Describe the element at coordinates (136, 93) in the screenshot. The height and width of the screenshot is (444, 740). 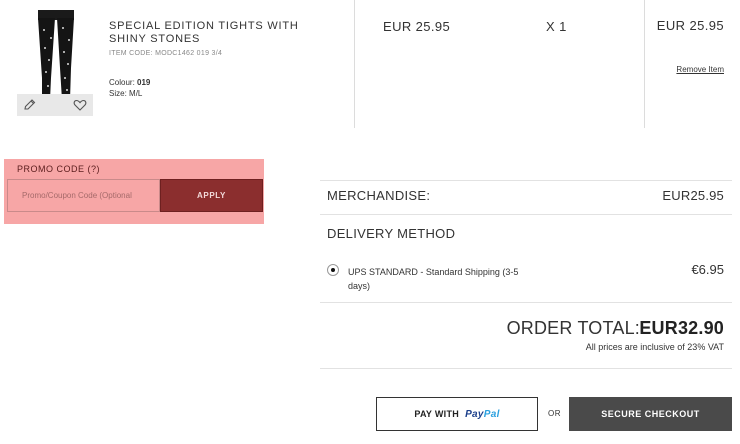
I see `size-value: M/L` at that location.